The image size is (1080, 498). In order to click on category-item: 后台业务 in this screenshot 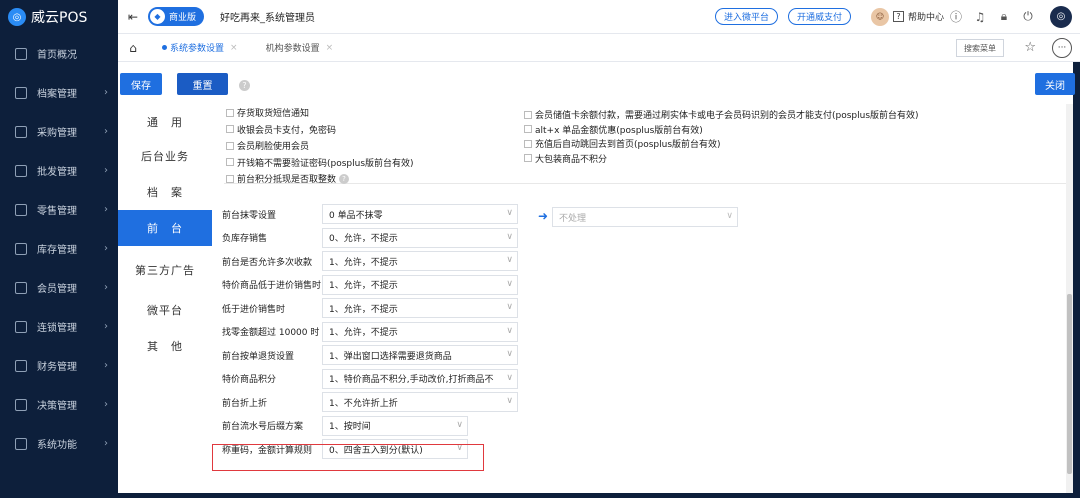, I will do `click(165, 156)`.